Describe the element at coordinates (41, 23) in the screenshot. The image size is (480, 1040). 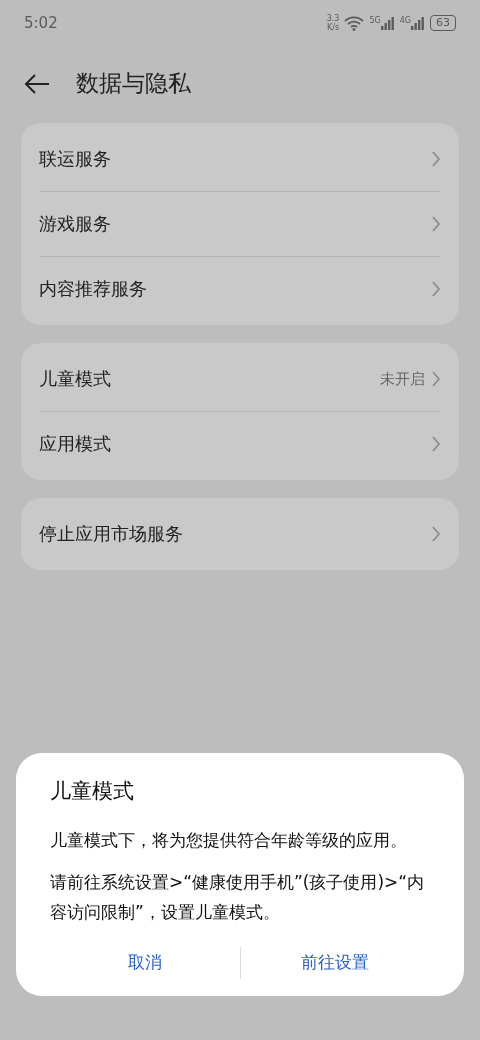
I see `status-time: 5:02` at that location.